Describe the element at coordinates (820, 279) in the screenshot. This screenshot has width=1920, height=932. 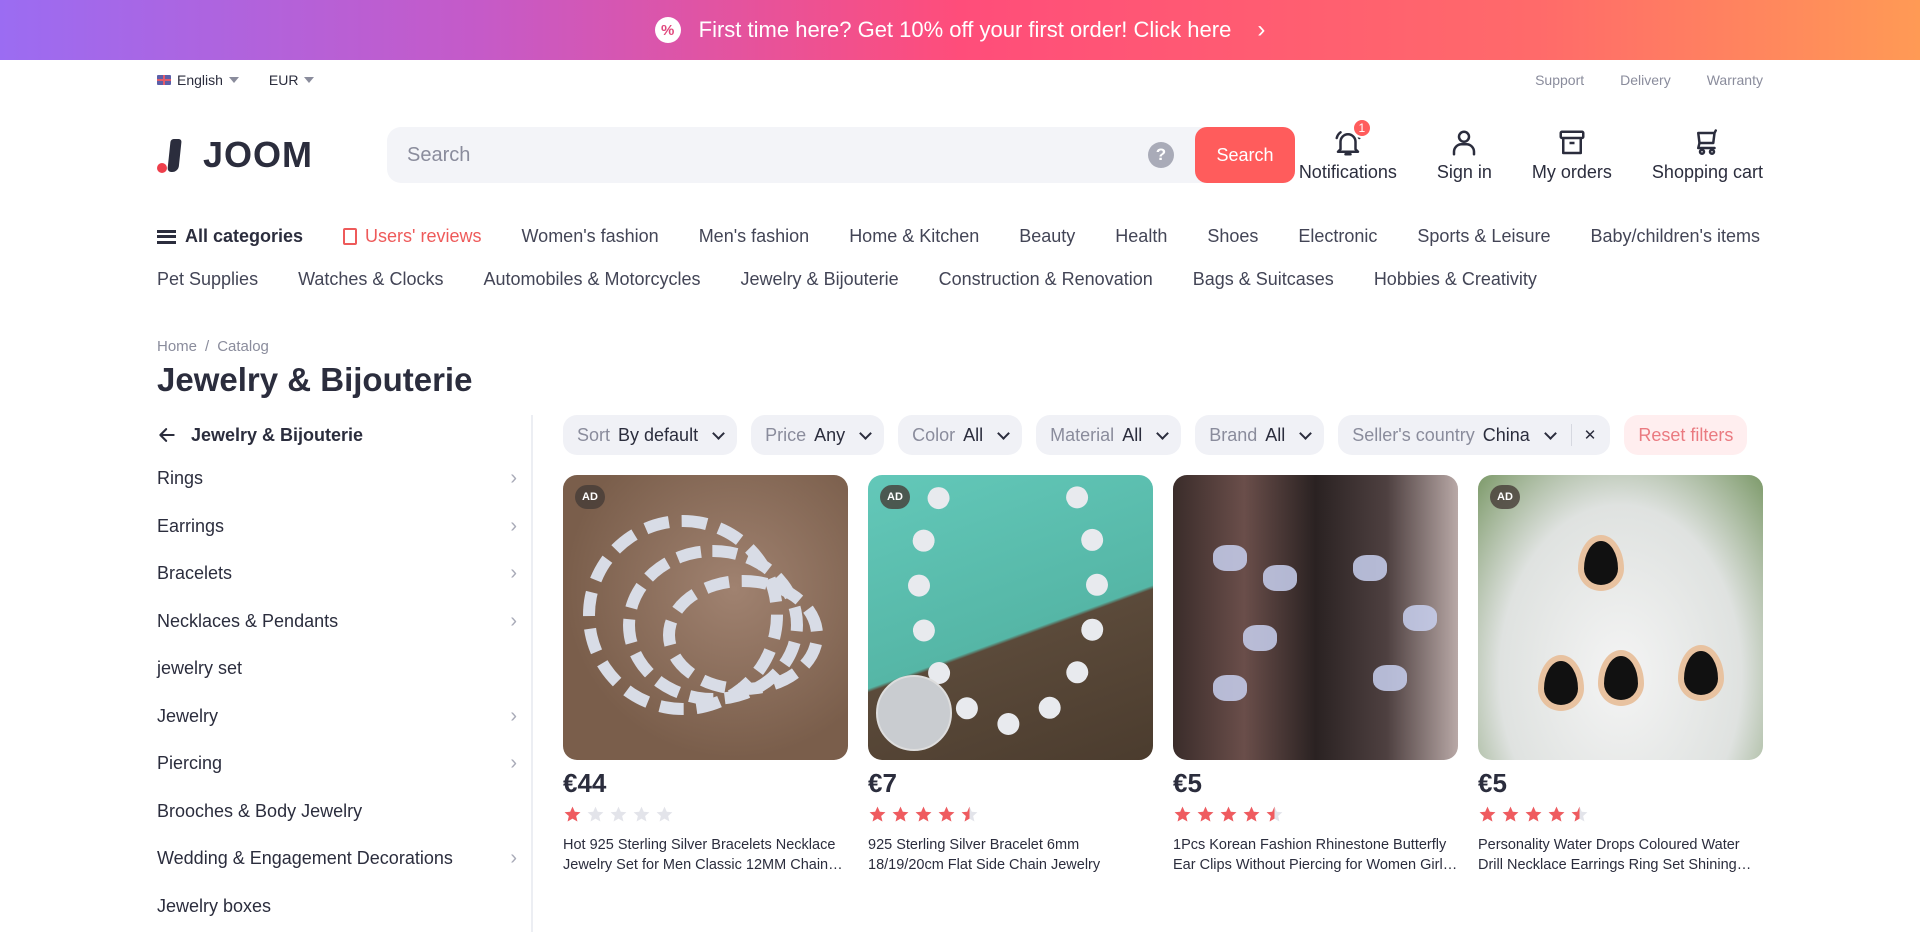
I see `nav-category-link: Jewelry & Bijouterie` at that location.